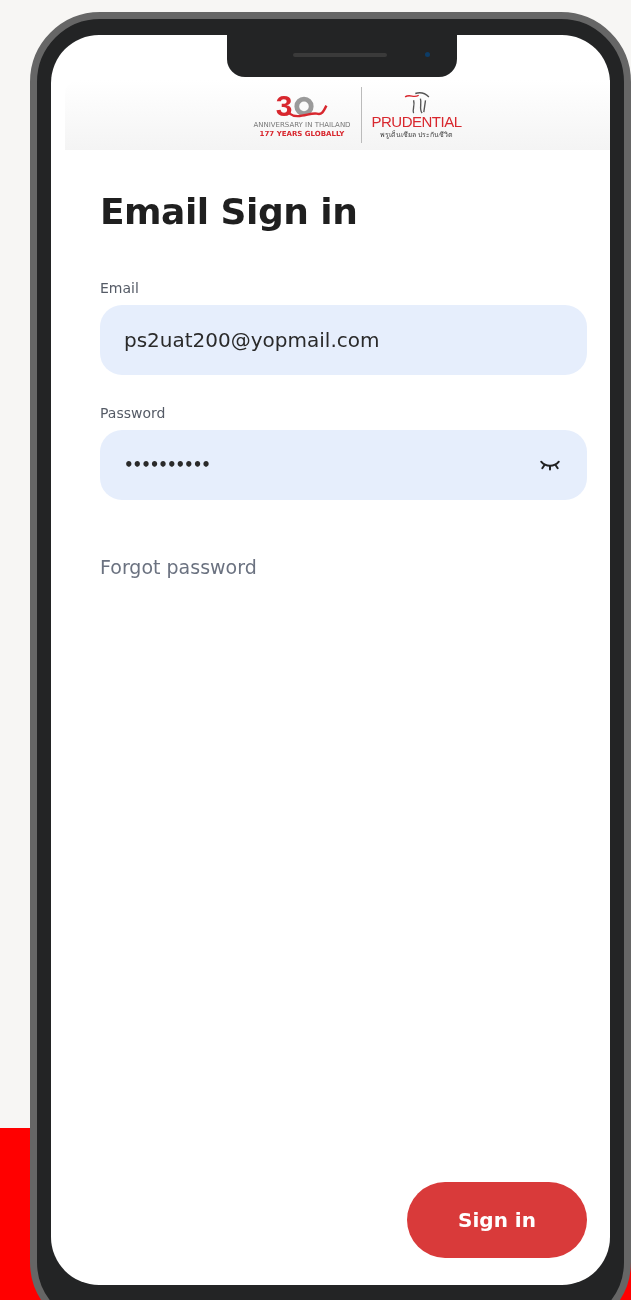 The image size is (631, 1300). What do you see at coordinates (416, 122) in the screenshot?
I see `brand-name: PRUDENTIAL` at bounding box center [416, 122].